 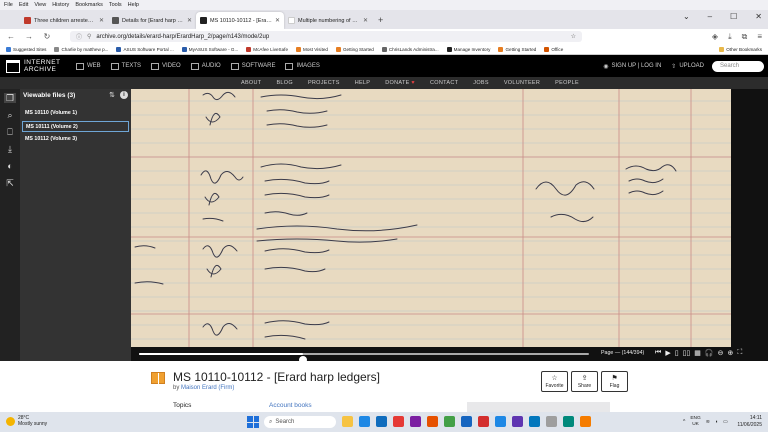 What do you see at coordinates (730, 37) in the screenshot?
I see `downloads-icon: ⤓` at bounding box center [730, 37].